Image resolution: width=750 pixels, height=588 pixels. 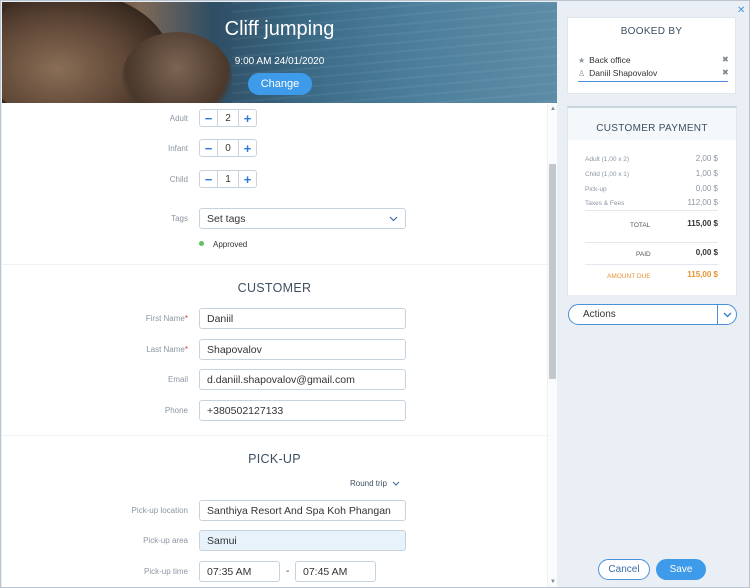 What do you see at coordinates (652, 128) in the screenshot?
I see `customer-payment-title: CUSTOMER PAYMENT` at bounding box center [652, 128].